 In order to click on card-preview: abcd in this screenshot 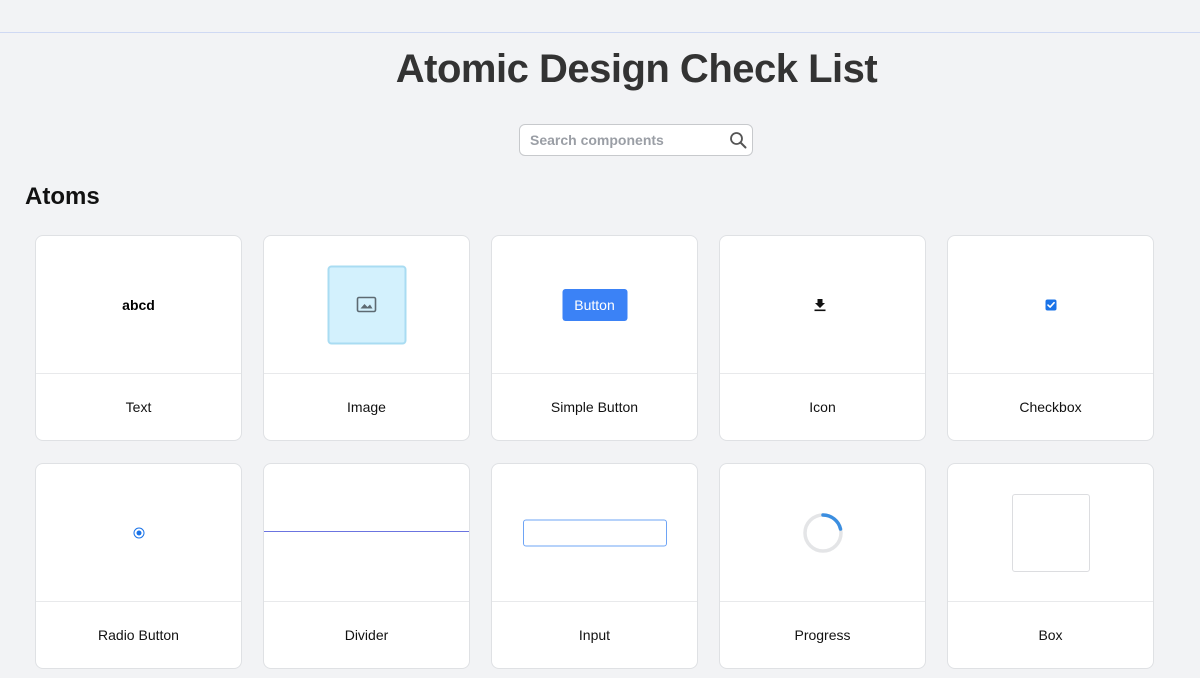, I will do `click(138, 305)`.